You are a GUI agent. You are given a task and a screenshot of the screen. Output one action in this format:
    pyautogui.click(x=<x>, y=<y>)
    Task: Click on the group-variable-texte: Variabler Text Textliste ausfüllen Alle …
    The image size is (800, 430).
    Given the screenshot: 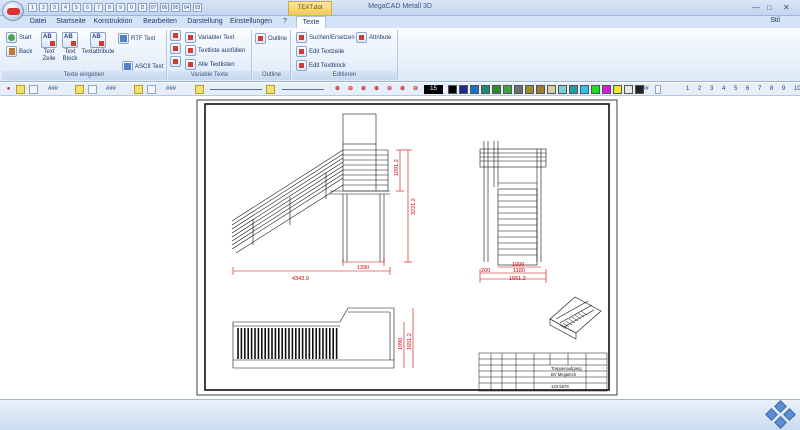 What is the action you would take?
    pyautogui.click(x=210, y=55)
    